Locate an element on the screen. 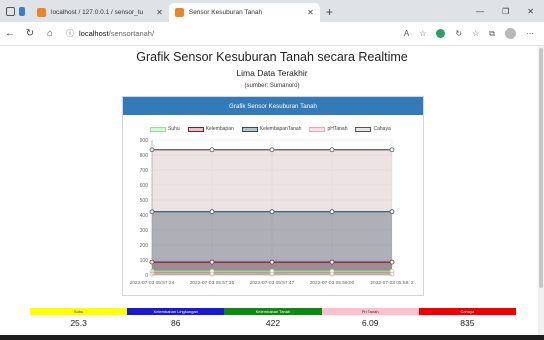 This screenshot has width=544, height=340. stat-value: 422 is located at coordinates (273, 323).